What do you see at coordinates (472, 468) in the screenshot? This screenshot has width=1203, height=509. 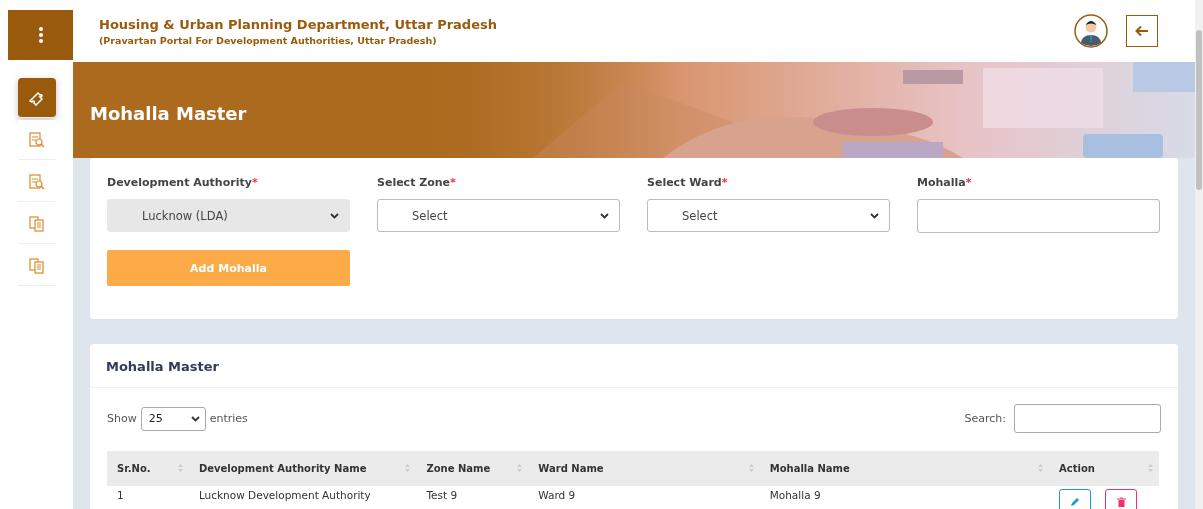 I see `column-header: Zone Name` at bounding box center [472, 468].